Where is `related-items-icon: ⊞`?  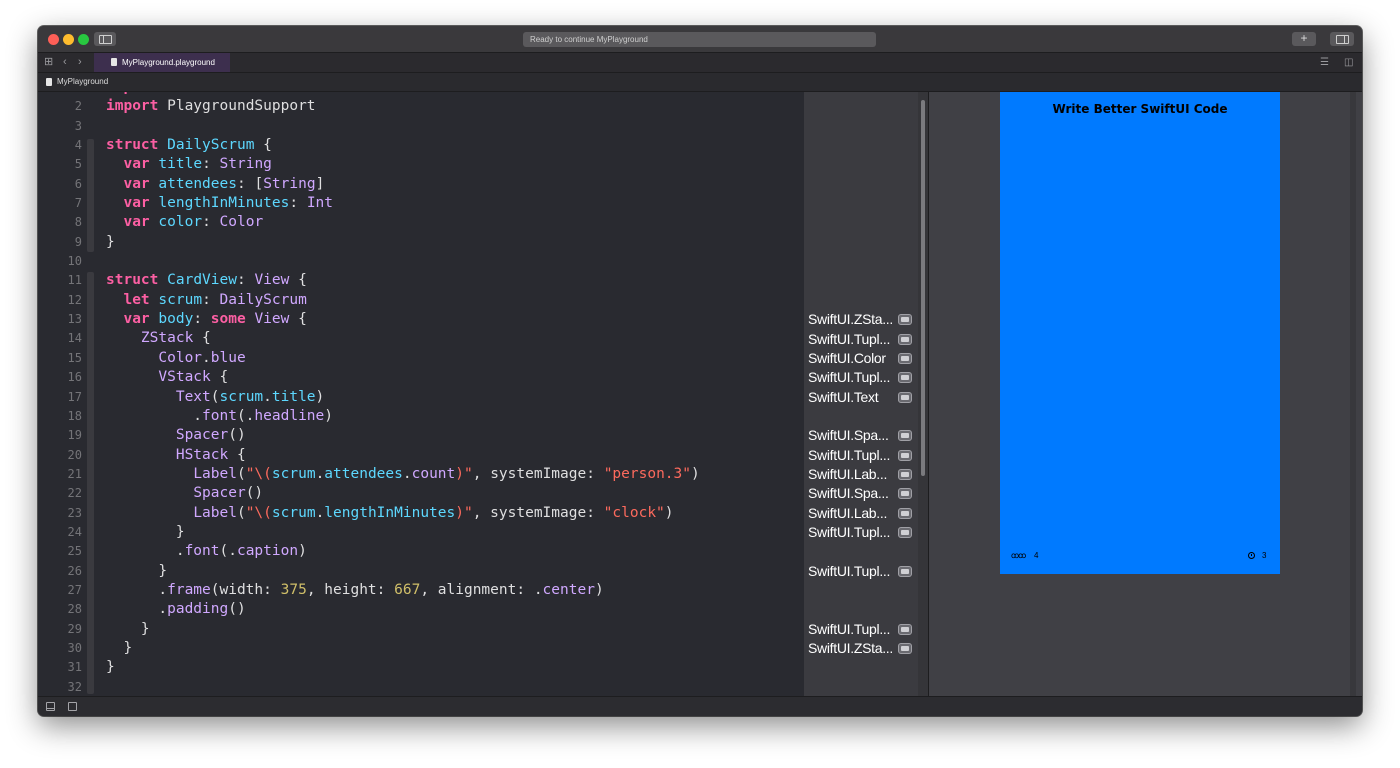 related-items-icon: ⊞ is located at coordinates (48, 62).